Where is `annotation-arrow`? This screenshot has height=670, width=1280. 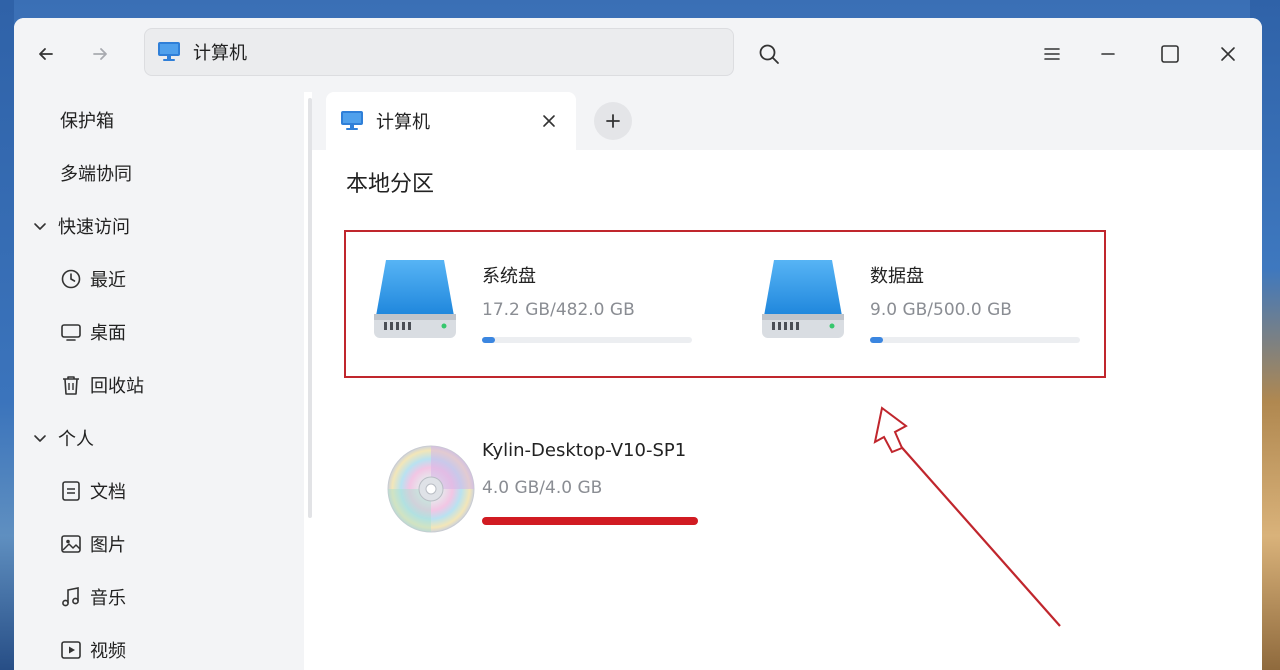
annotation-arrow is located at coordinates (967, 516).